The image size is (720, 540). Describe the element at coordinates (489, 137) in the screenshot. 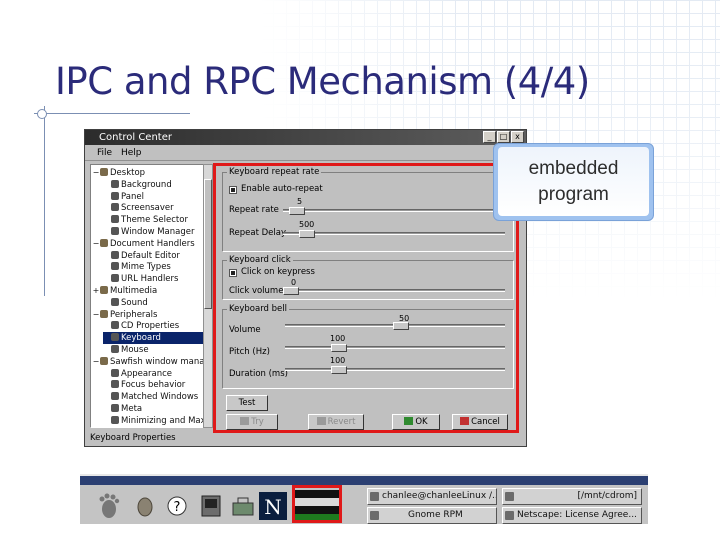

I see `minimize-button: _` at that location.